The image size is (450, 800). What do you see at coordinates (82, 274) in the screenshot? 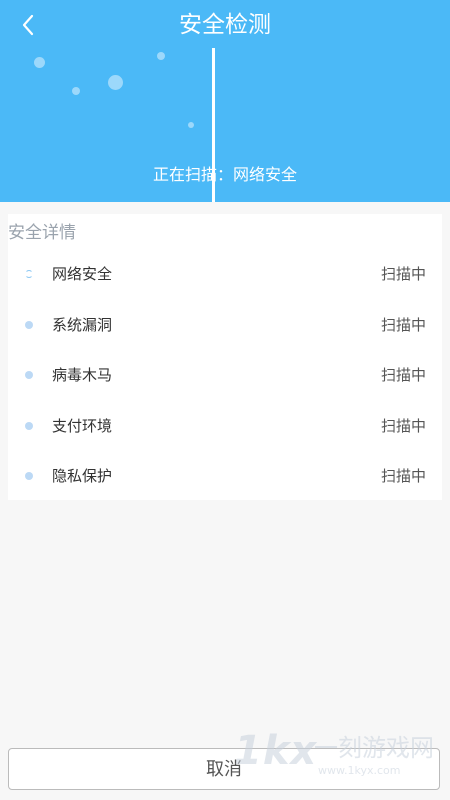
I see `item-name: 网络安全` at bounding box center [82, 274].